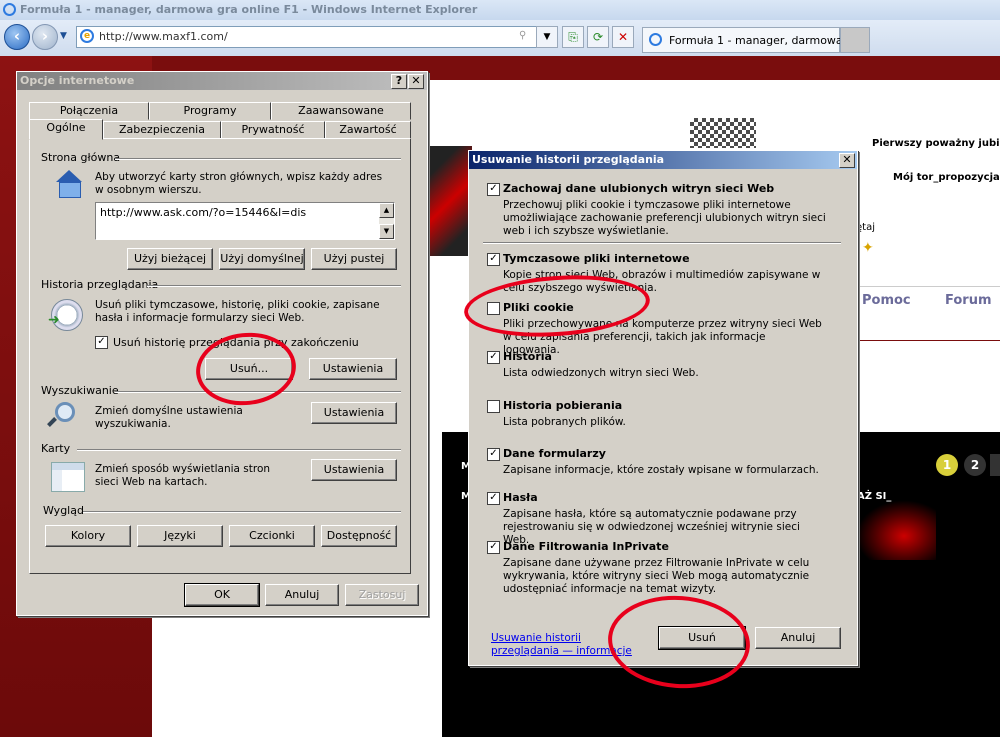 This screenshot has width=1000, height=737. I want to click on home-url-textarea: http://www.ask.com/?o=15446&l=dis ▲ ▼, so click(245, 221).